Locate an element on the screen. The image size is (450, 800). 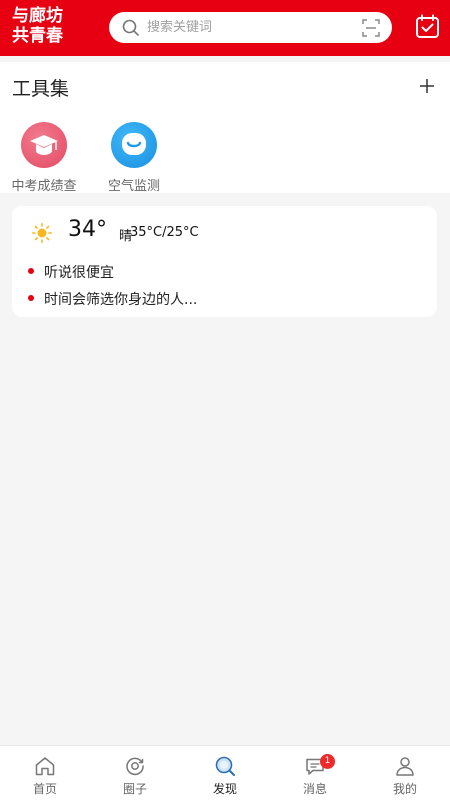
tool-air-monitor-label: 空气监测 is located at coordinates (133, 186).